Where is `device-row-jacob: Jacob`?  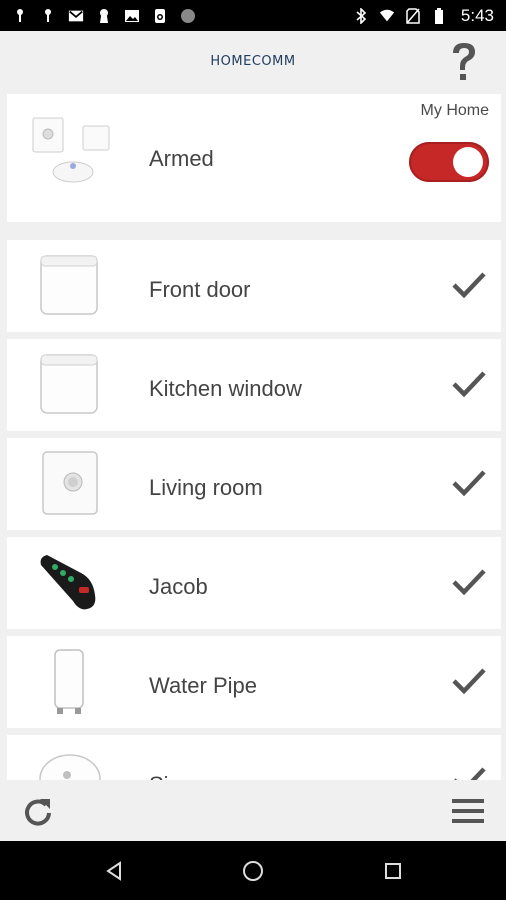 device-row-jacob: Jacob is located at coordinates (254, 583).